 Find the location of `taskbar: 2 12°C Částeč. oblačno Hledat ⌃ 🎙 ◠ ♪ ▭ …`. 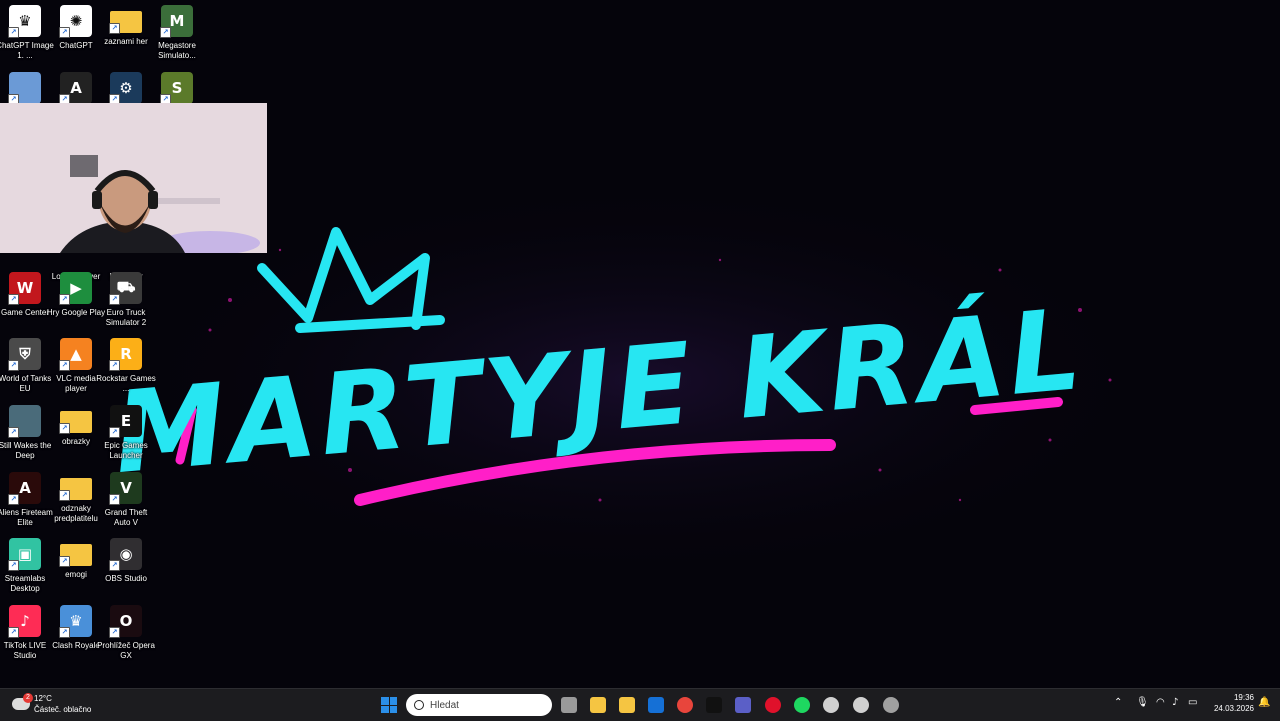

taskbar: 2 12°C Částeč. oblačno Hledat ⌃ 🎙 ◠ ♪ ▭ … is located at coordinates (640, 704).